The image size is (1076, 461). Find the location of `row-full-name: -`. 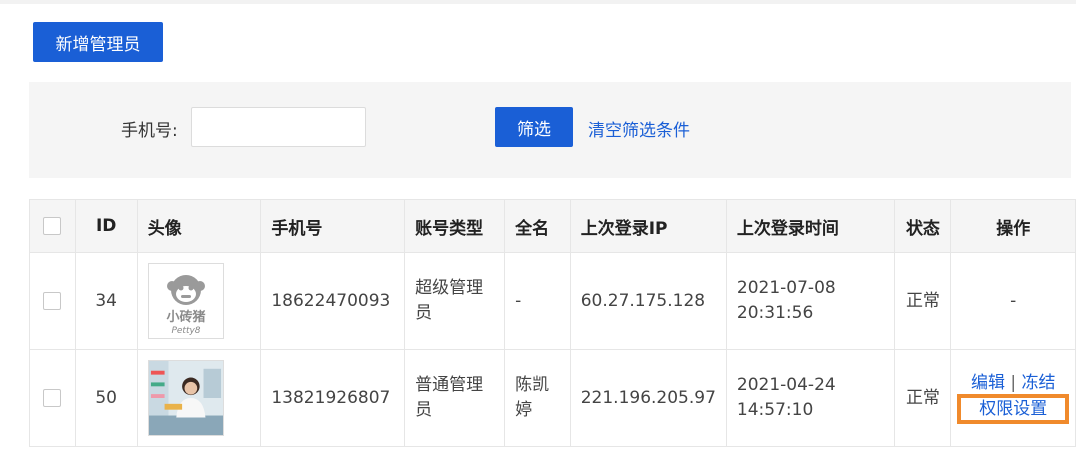

row-full-name: - is located at coordinates (537, 301).